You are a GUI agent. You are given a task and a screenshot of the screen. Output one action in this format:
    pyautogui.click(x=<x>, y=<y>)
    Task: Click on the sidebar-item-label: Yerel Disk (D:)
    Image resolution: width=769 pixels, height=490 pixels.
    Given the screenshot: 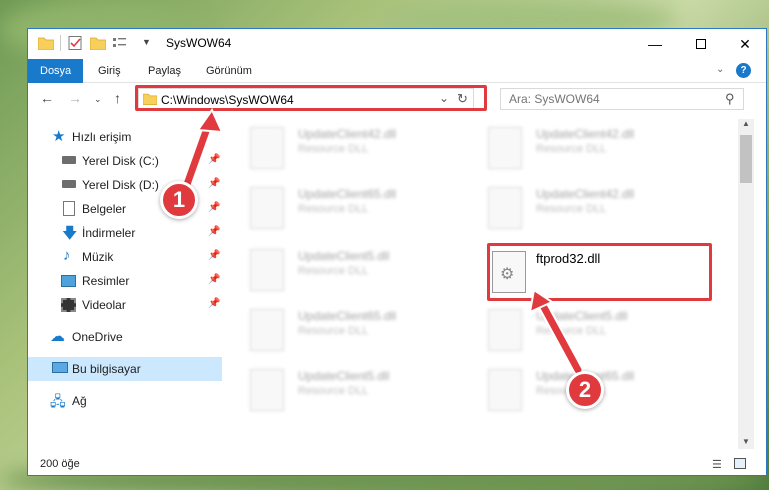 What is the action you would take?
    pyautogui.click(x=120, y=185)
    